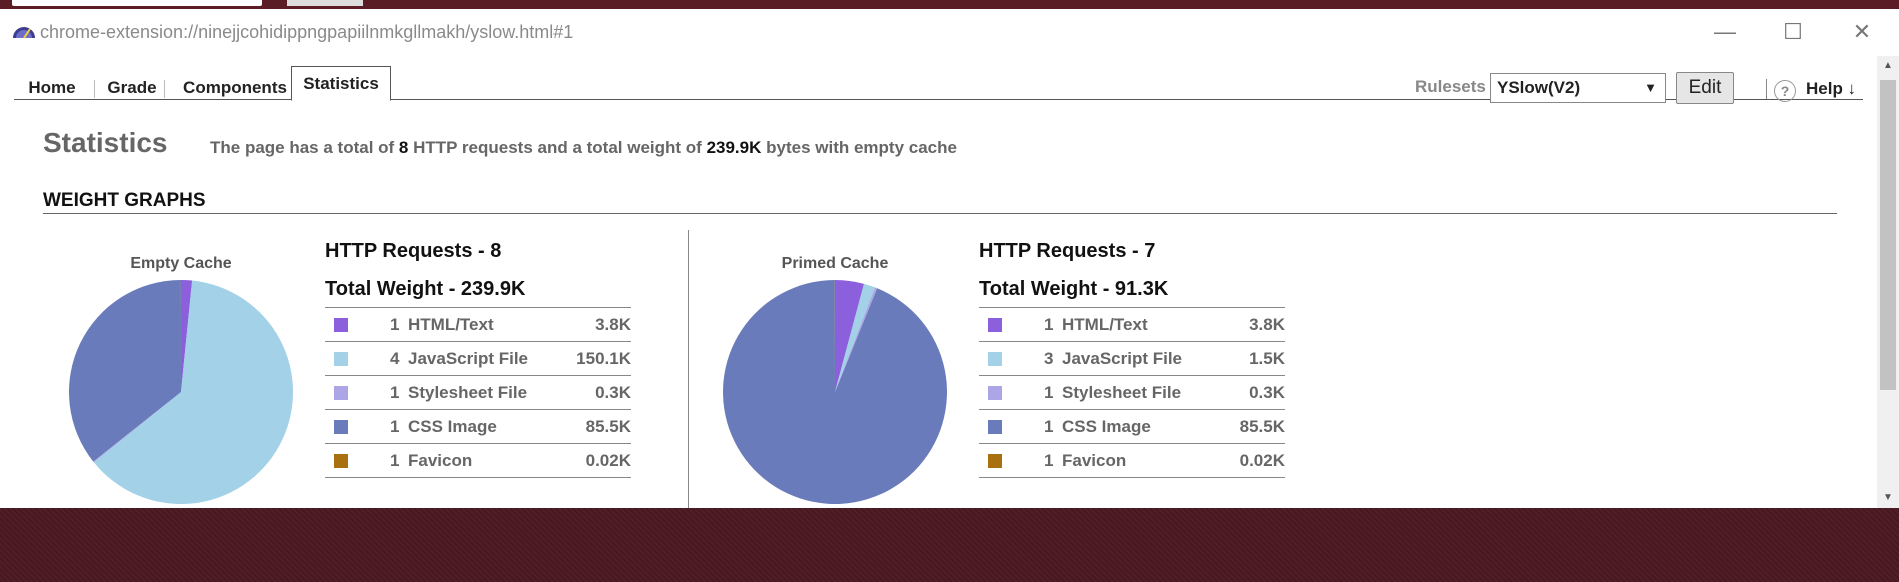 This screenshot has height=582, width=1899. I want to click on tab-components: Components, so click(235, 88).